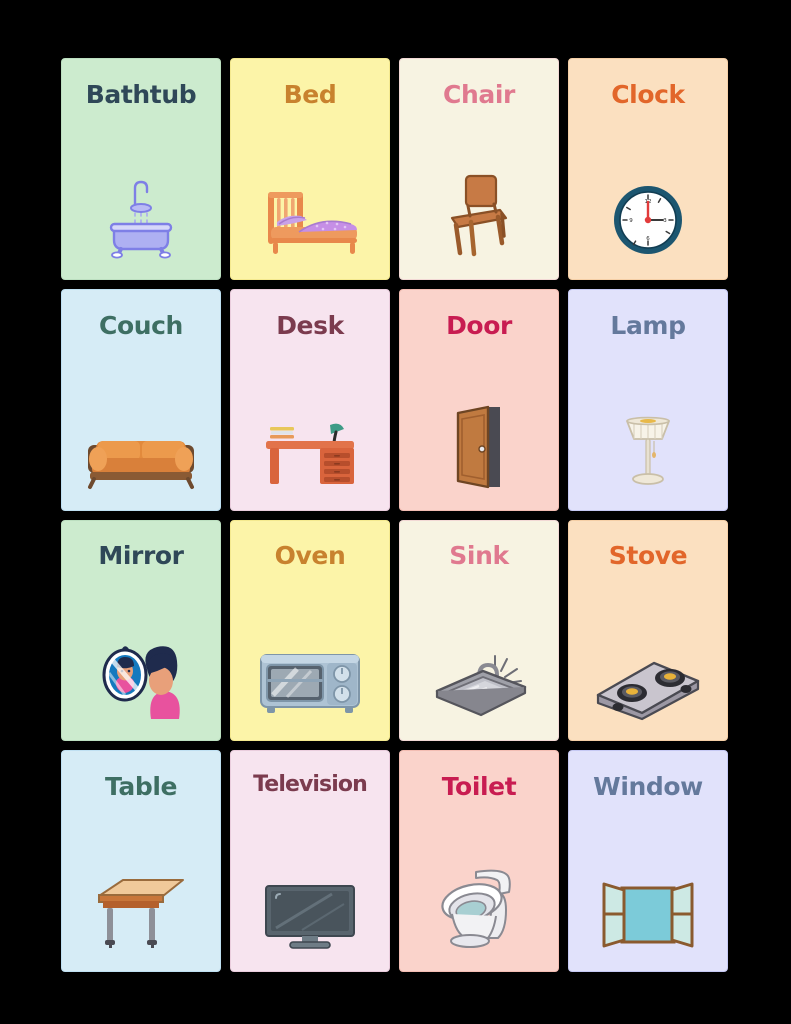 This screenshot has width=791, height=1024. What do you see at coordinates (310, 682) in the screenshot?
I see `oven-icon` at bounding box center [310, 682].